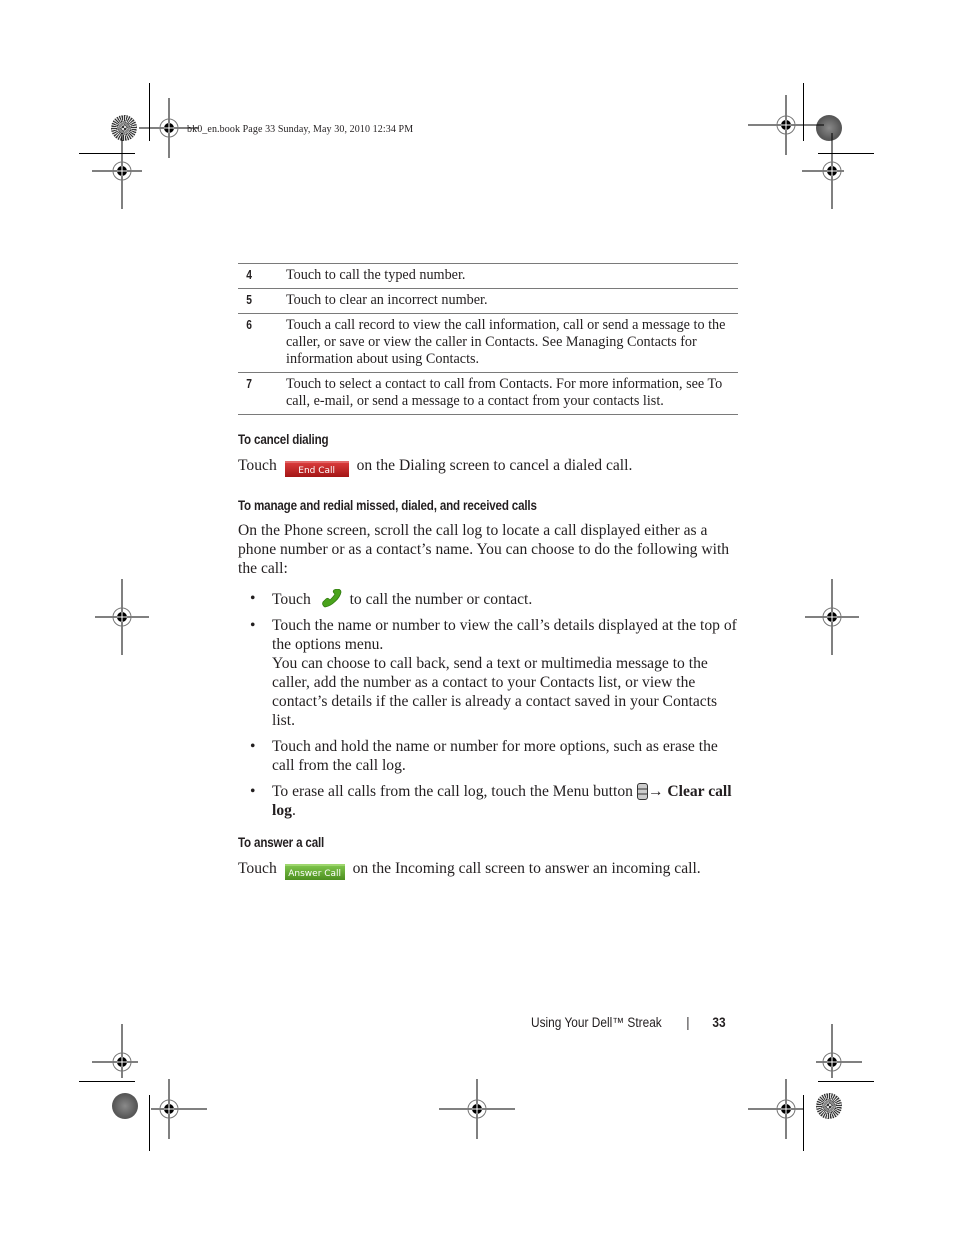  I want to click on callout-number: 6, so click(258, 343).